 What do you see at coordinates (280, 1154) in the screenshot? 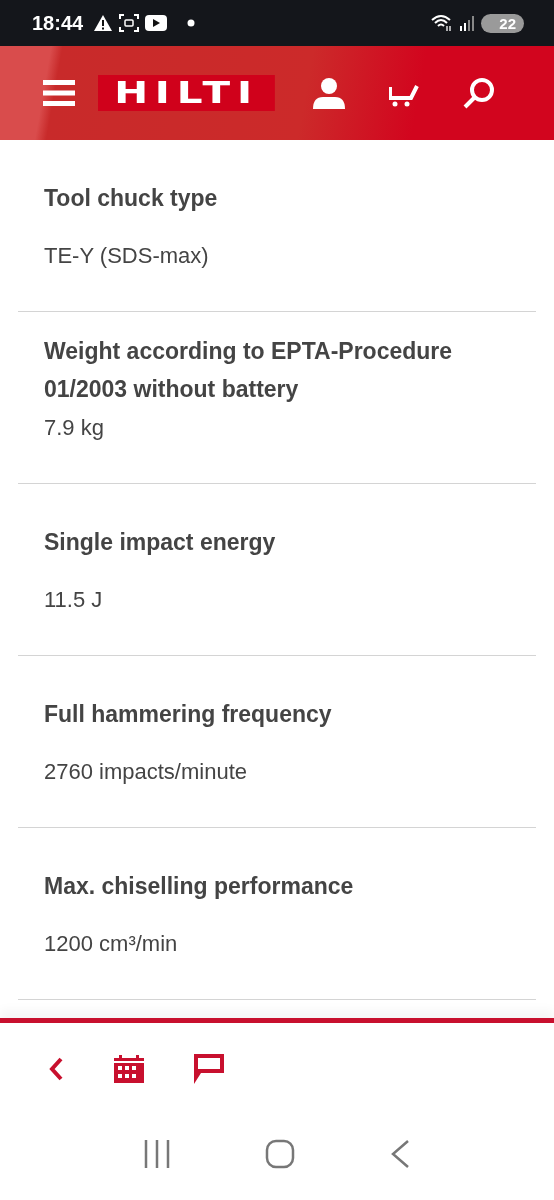
I see `home-icon` at bounding box center [280, 1154].